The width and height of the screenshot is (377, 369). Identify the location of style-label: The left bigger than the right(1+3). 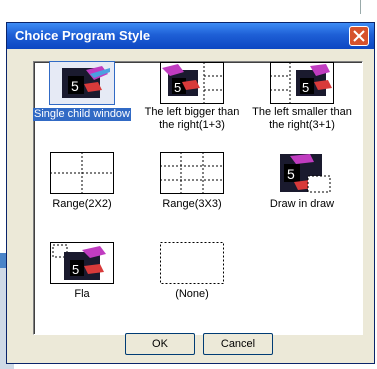
(192, 118).